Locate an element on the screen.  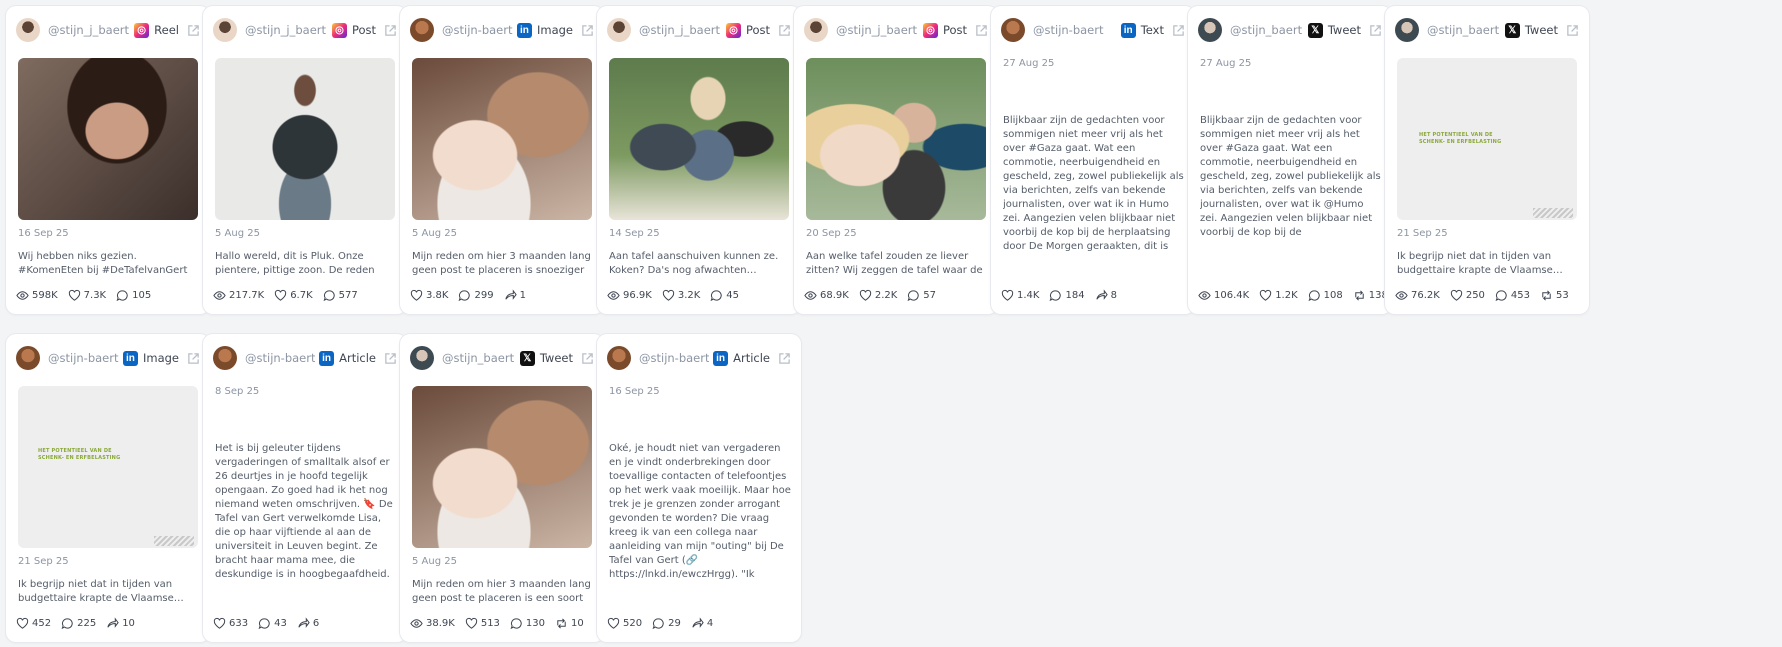
card-header: @stijn-baert in Article is located at coordinates (699, 358).